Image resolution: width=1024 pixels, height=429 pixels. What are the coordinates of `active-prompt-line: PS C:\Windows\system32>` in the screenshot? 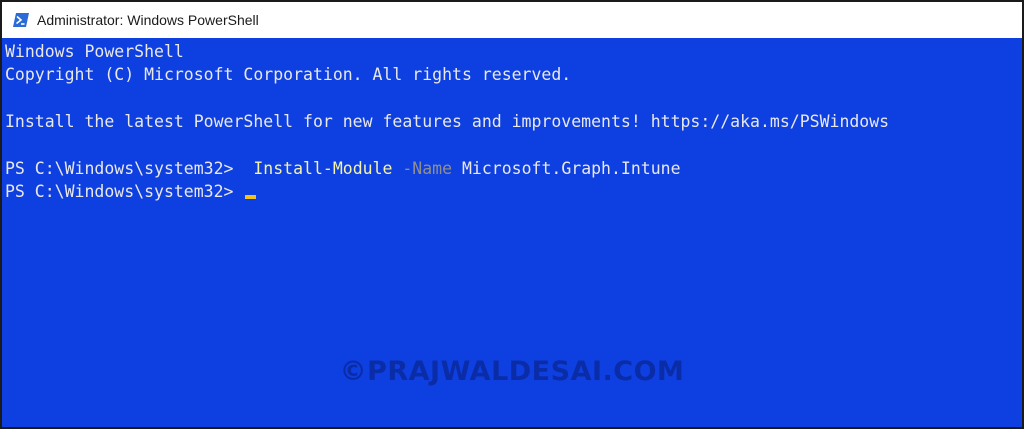 It's located at (131, 191).